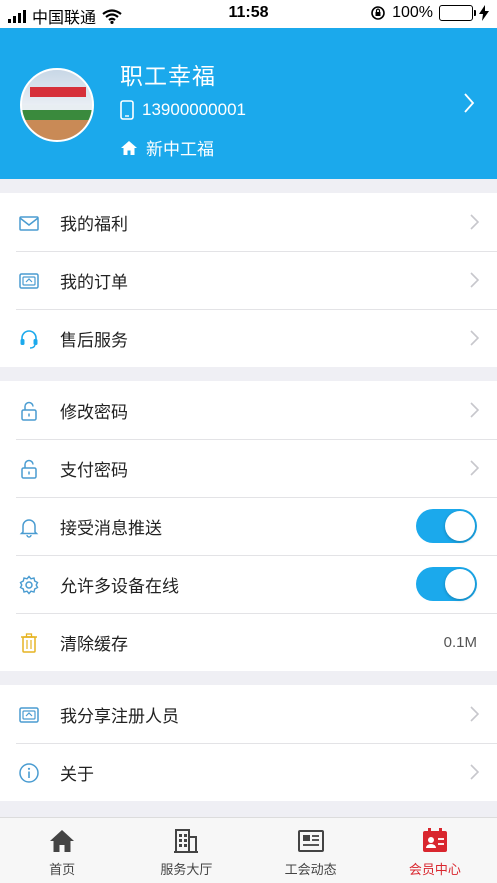 This screenshot has height=883, width=497. I want to click on charging-bolt-icon, so click(484, 13).